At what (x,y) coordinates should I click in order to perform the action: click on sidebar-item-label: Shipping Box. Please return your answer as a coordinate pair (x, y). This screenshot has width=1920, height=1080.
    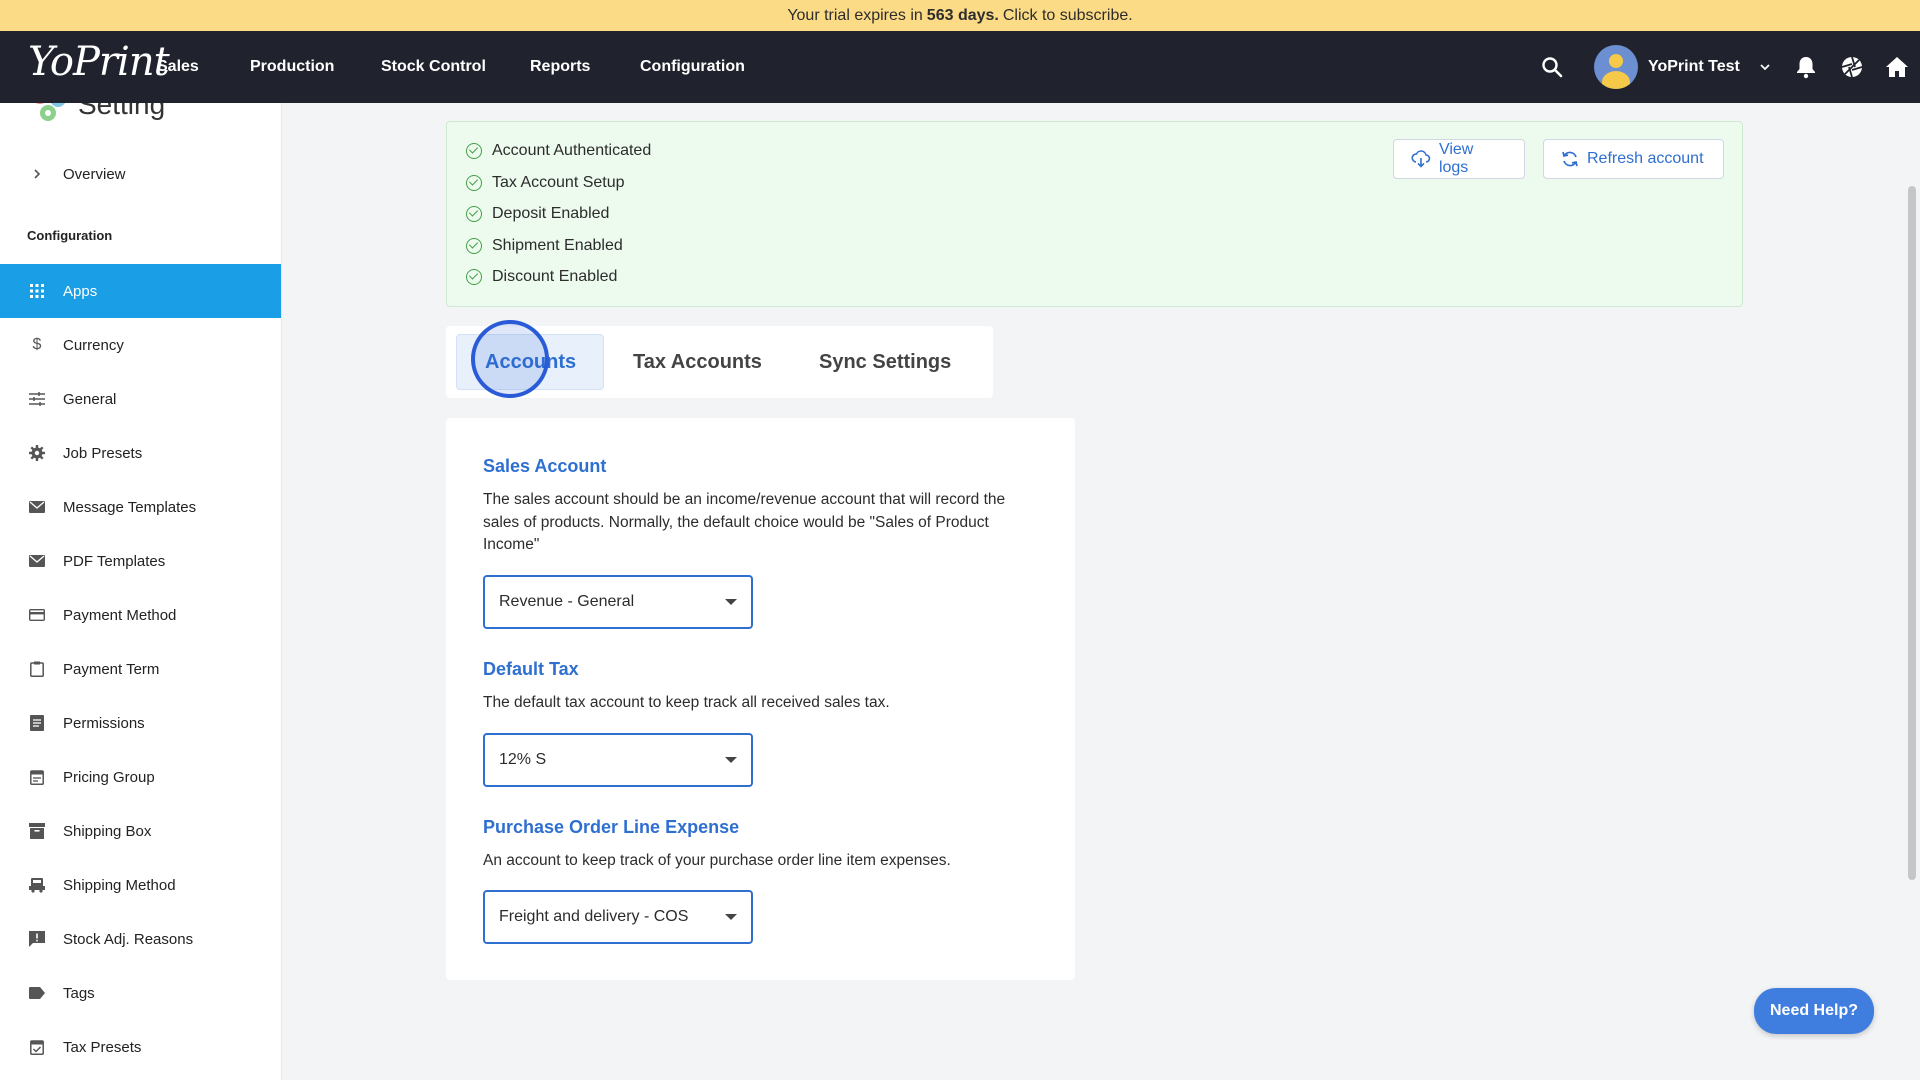
    Looking at the image, I should click on (107, 831).